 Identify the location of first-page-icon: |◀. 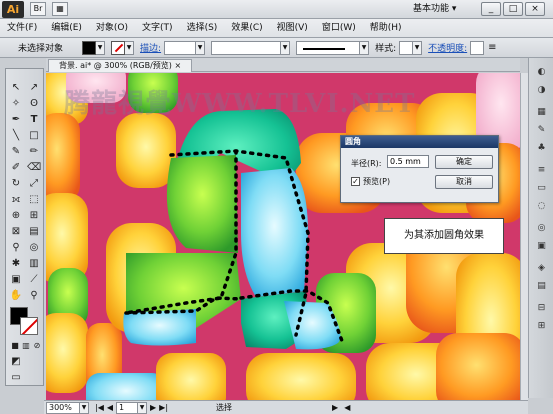
(99, 407).